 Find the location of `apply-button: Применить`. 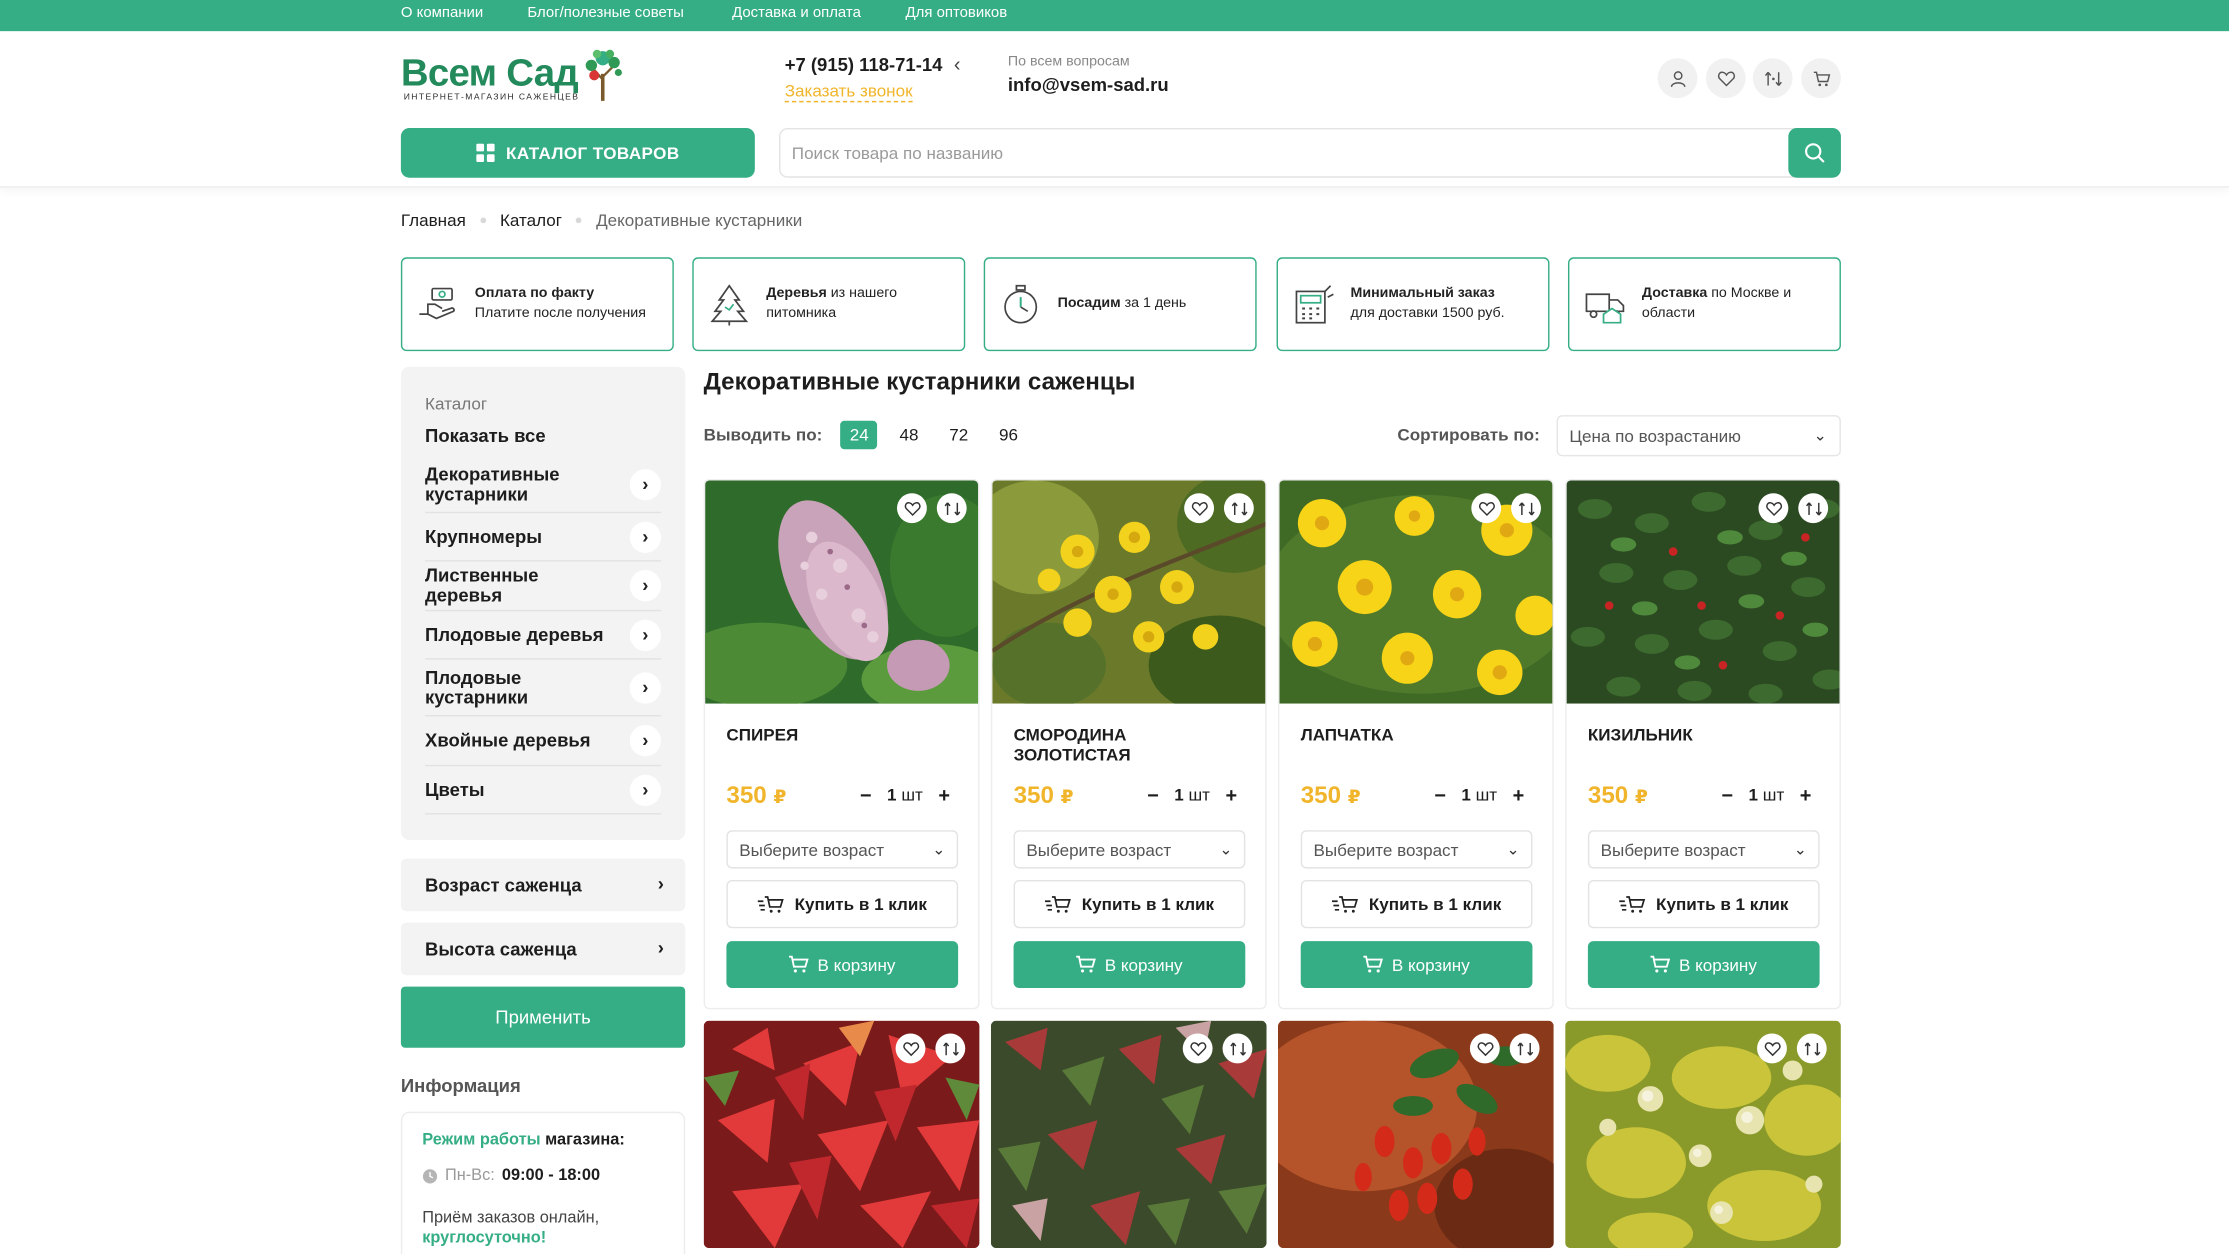

apply-button: Применить is located at coordinates (543, 1017).